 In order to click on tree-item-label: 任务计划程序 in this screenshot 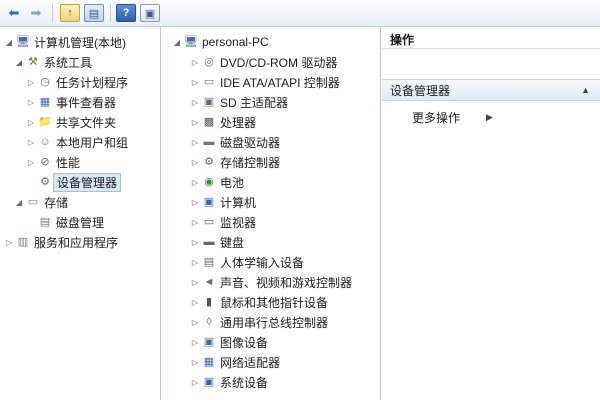, I will do `click(92, 82)`.